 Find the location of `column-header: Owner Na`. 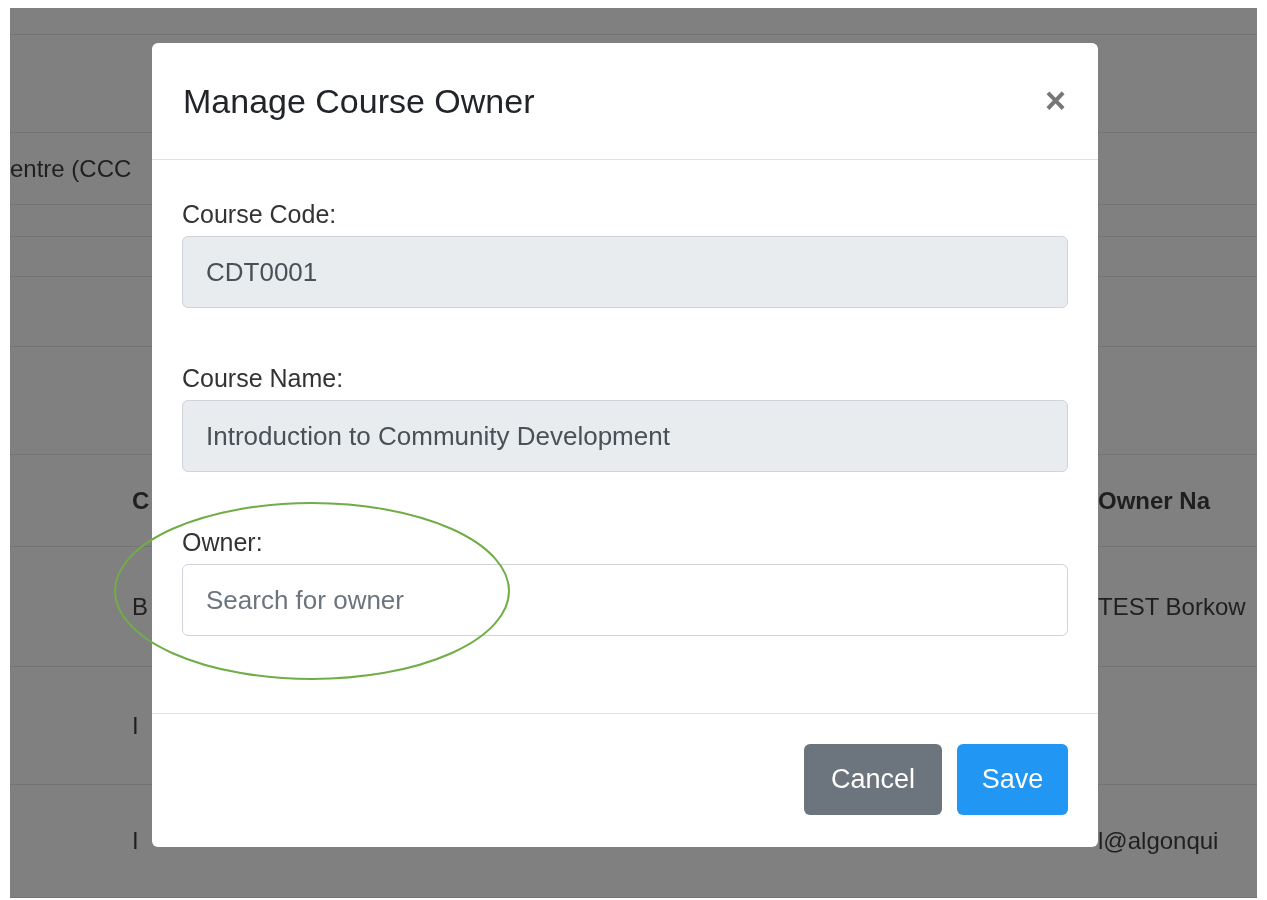

column-header: Owner Na is located at coordinates (1154, 500).